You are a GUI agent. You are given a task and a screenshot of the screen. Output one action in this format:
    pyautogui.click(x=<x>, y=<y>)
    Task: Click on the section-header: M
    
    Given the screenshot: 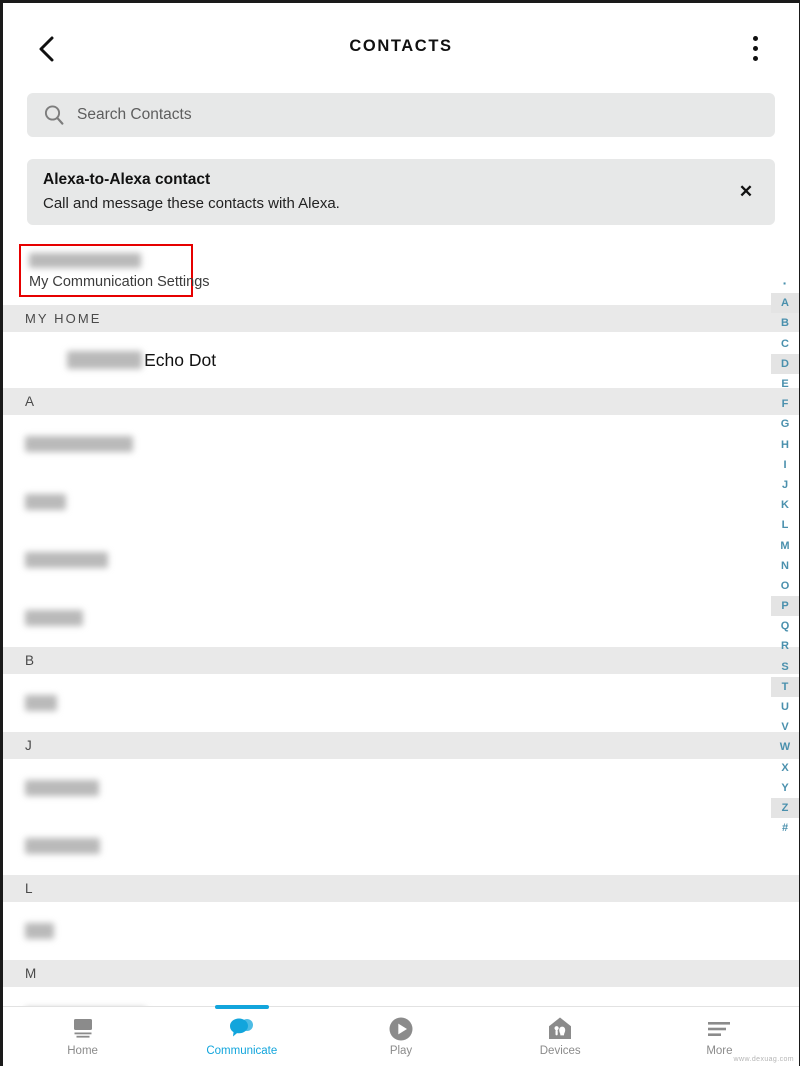 What is the action you would take?
    pyautogui.click(x=401, y=973)
    